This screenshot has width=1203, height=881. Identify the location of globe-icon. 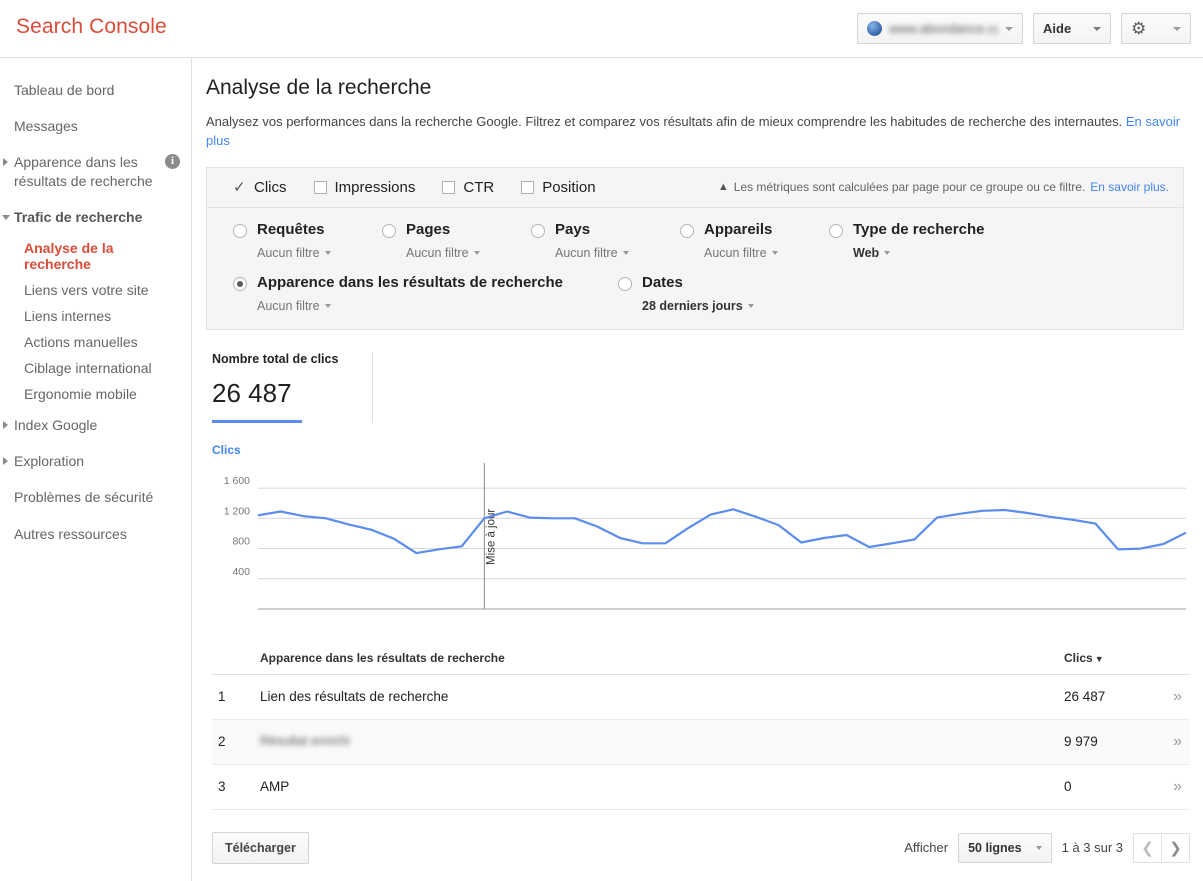
(874, 28).